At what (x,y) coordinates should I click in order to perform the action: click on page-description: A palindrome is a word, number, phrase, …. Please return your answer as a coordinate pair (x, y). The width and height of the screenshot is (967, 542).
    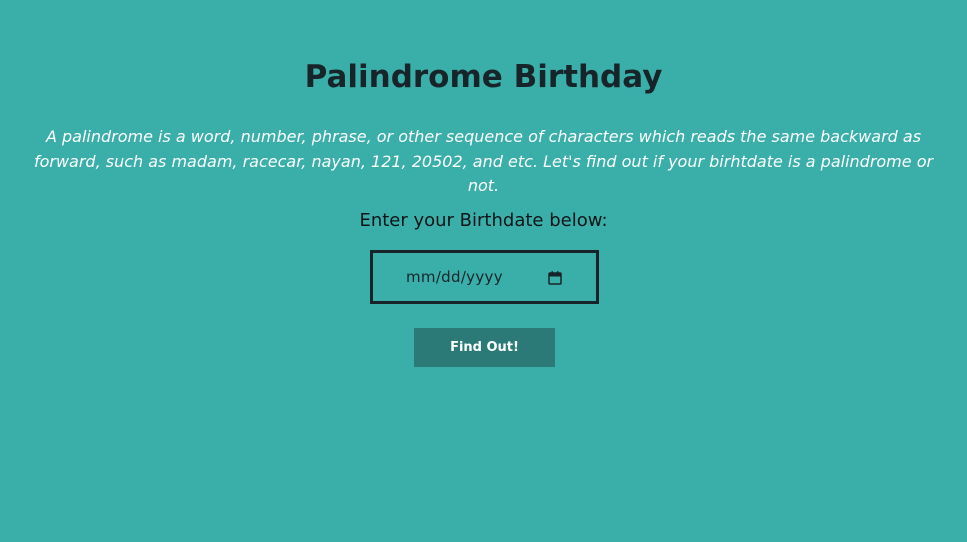
    Looking at the image, I should click on (483, 161).